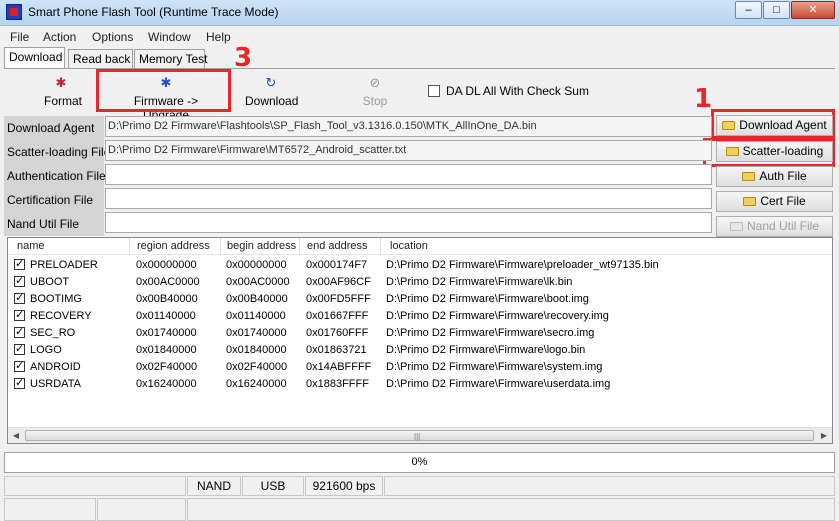 This screenshot has height=521, width=839. I want to click on menu-help: Help, so click(218, 37).